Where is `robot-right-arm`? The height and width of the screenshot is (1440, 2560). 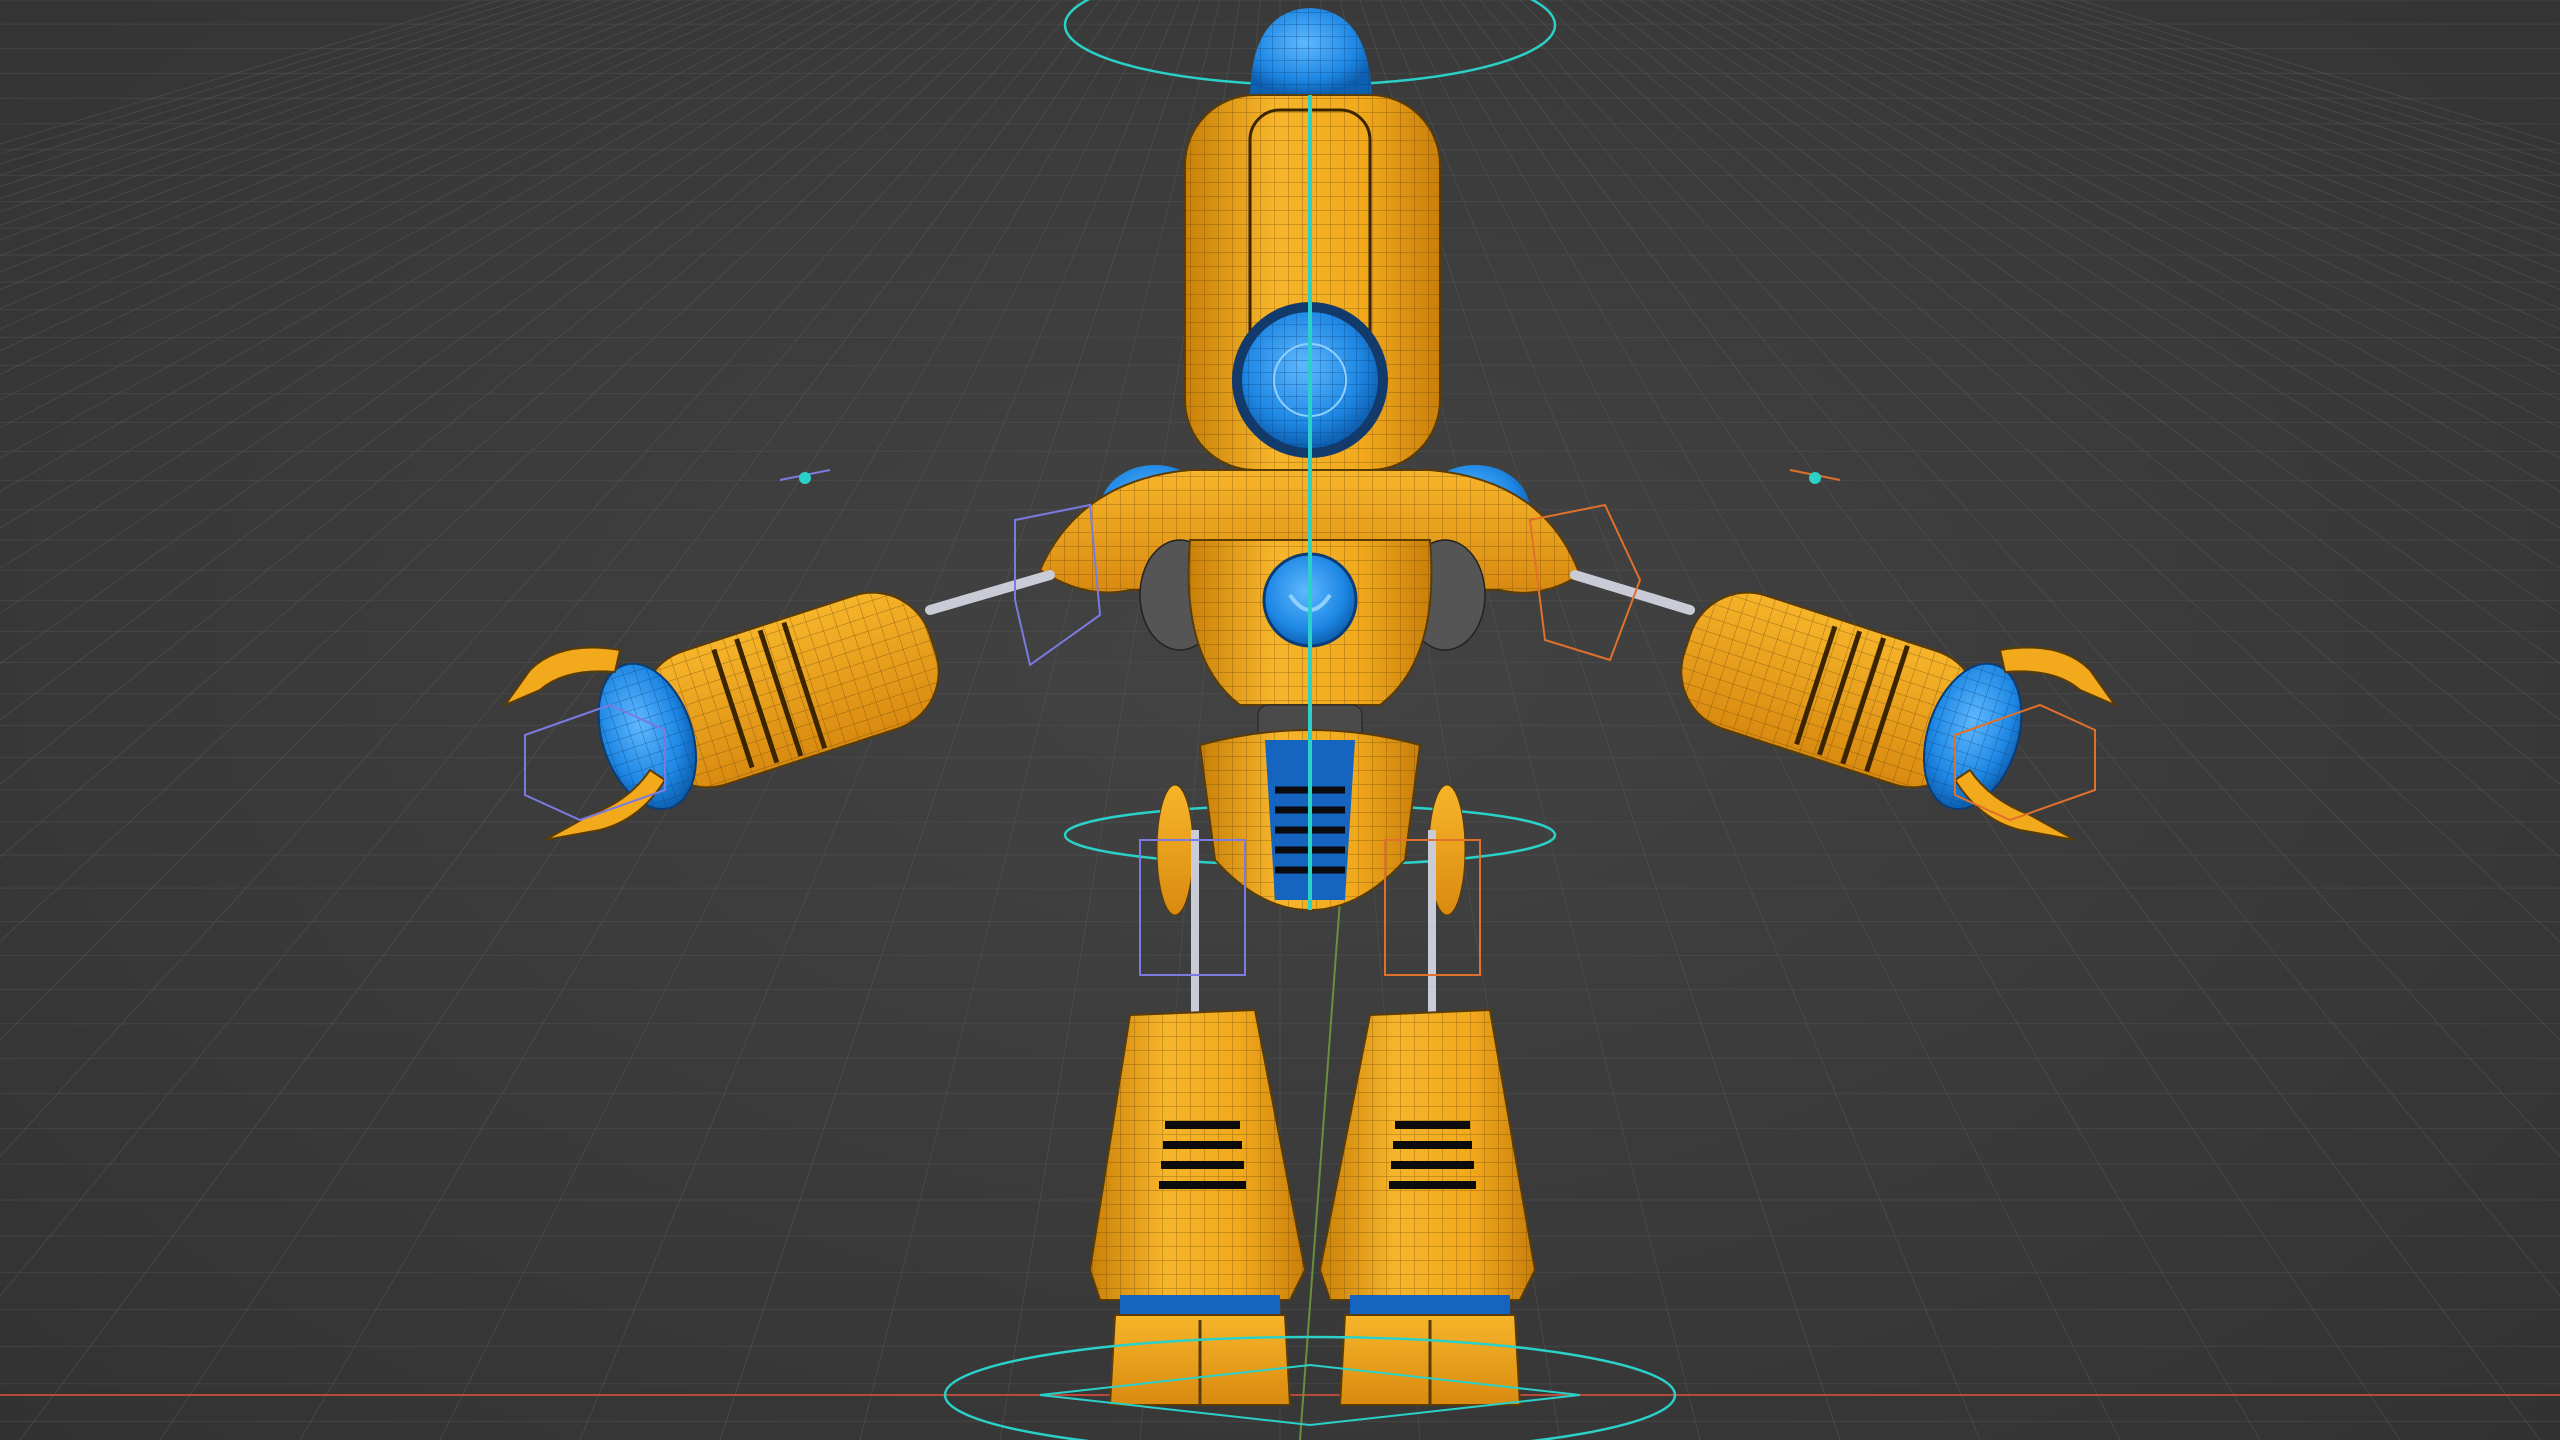 robot-right-arm is located at coordinates (1823, 655).